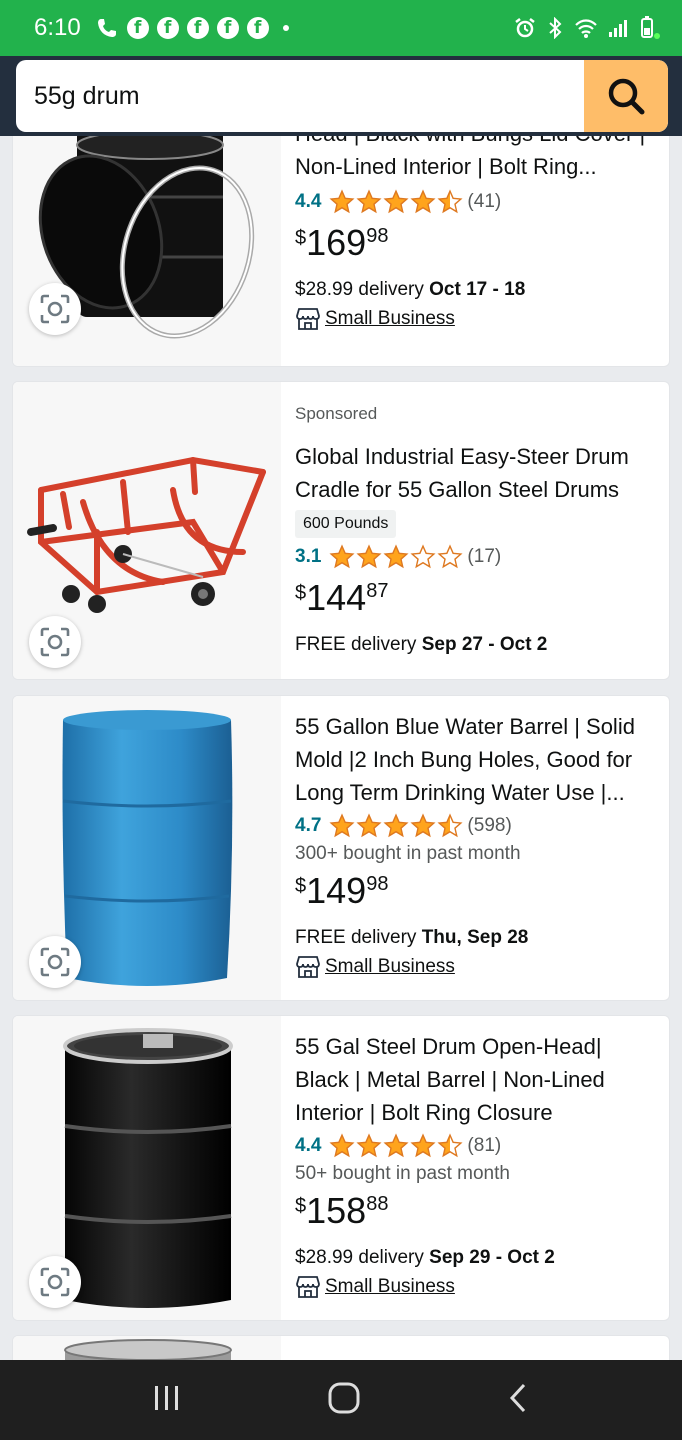 The height and width of the screenshot is (1440, 682). I want to click on product-info, so click(477, 1355).